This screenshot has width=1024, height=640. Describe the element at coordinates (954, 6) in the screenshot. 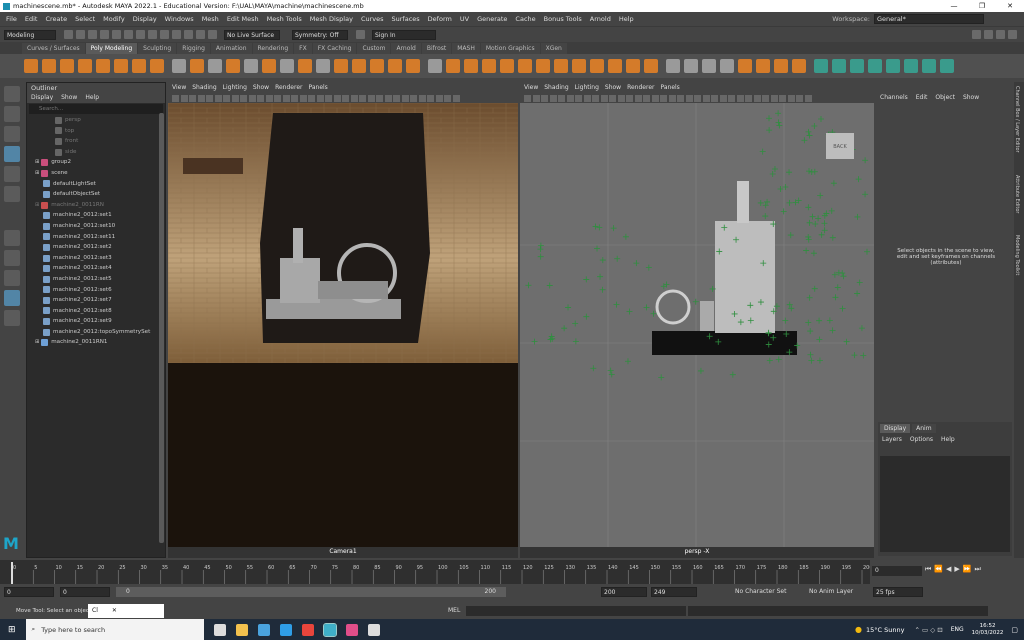

I see `minimize-button: —` at that location.